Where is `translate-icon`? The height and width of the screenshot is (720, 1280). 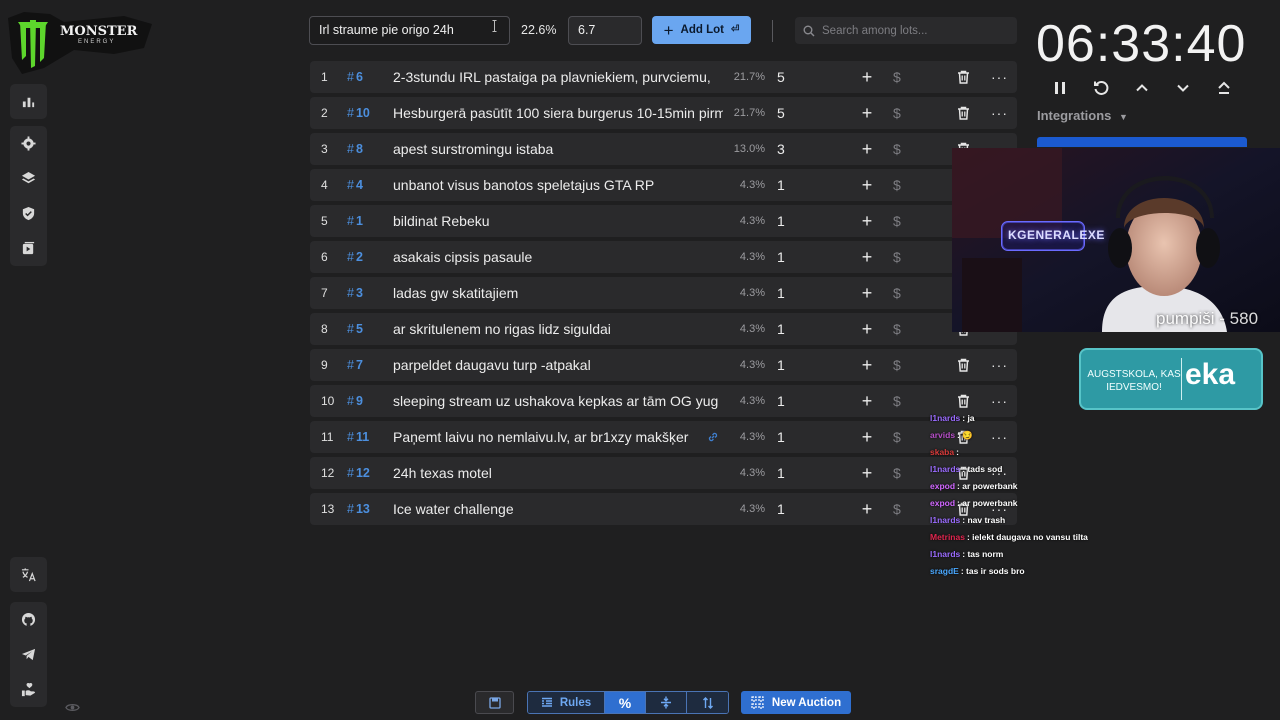
translate-icon is located at coordinates (28, 574).